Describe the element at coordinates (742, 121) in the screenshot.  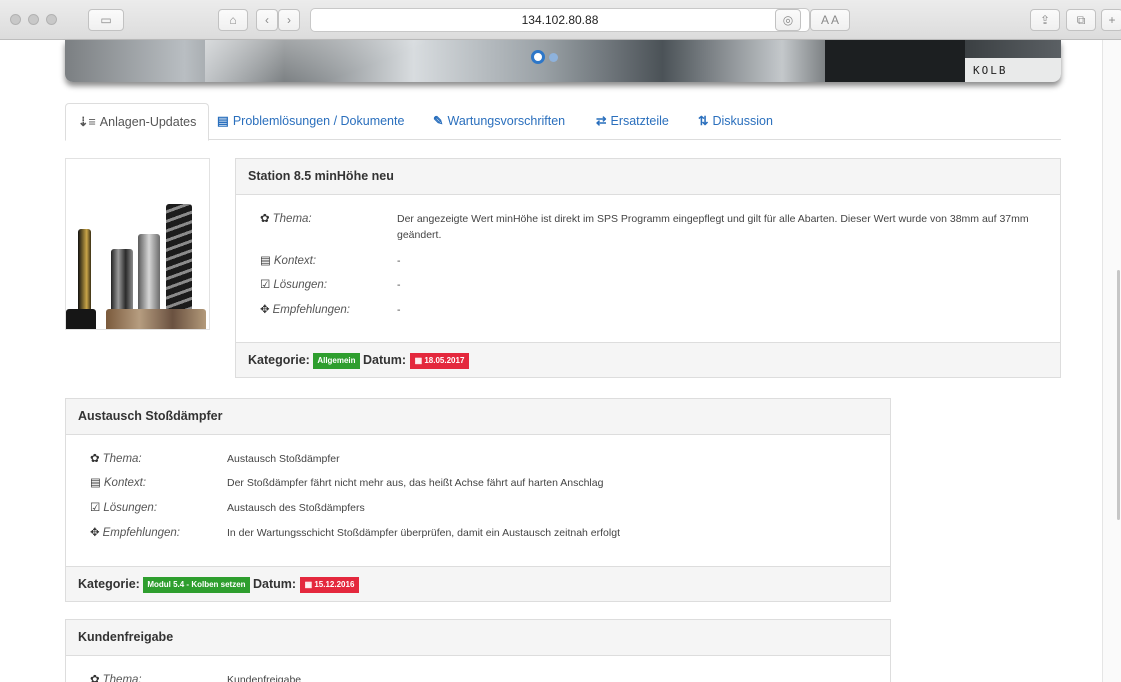
I see `tab-label: Diskussion` at that location.